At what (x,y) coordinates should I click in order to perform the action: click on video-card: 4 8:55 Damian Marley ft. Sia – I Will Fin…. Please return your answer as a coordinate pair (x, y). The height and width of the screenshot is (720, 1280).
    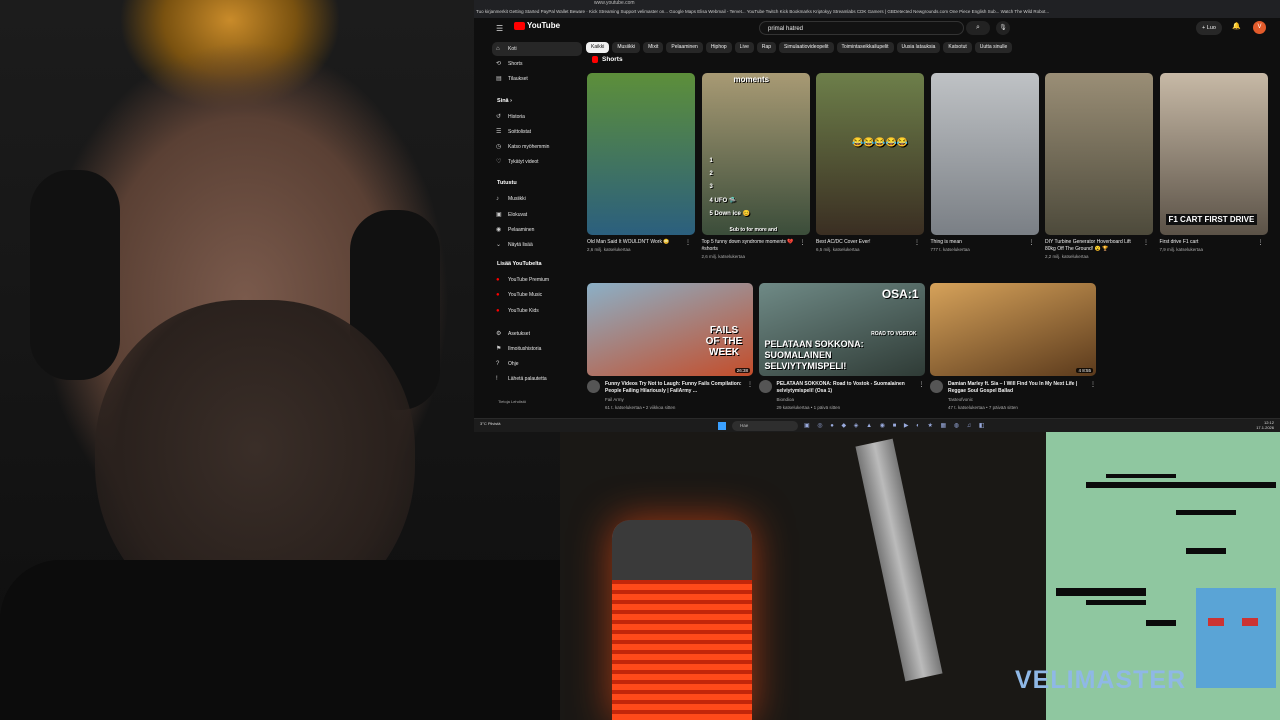
    Looking at the image, I should click on (1013, 346).